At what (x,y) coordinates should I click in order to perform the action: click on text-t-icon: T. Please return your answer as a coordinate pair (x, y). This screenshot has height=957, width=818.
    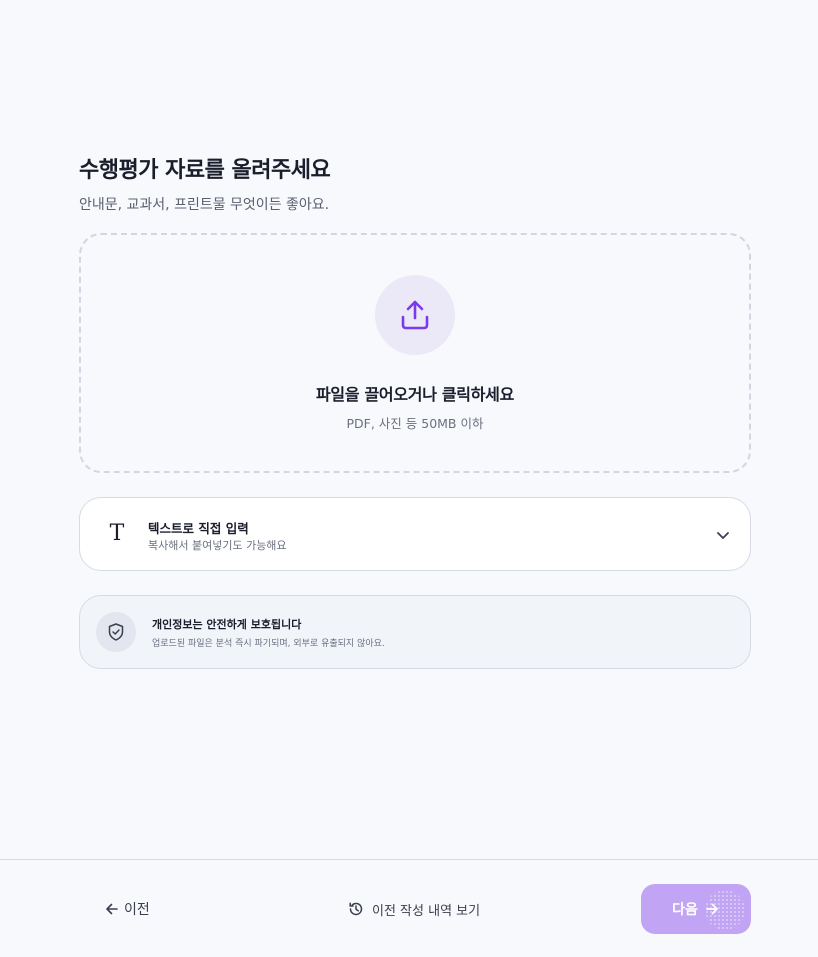
    Looking at the image, I should click on (117, 533).